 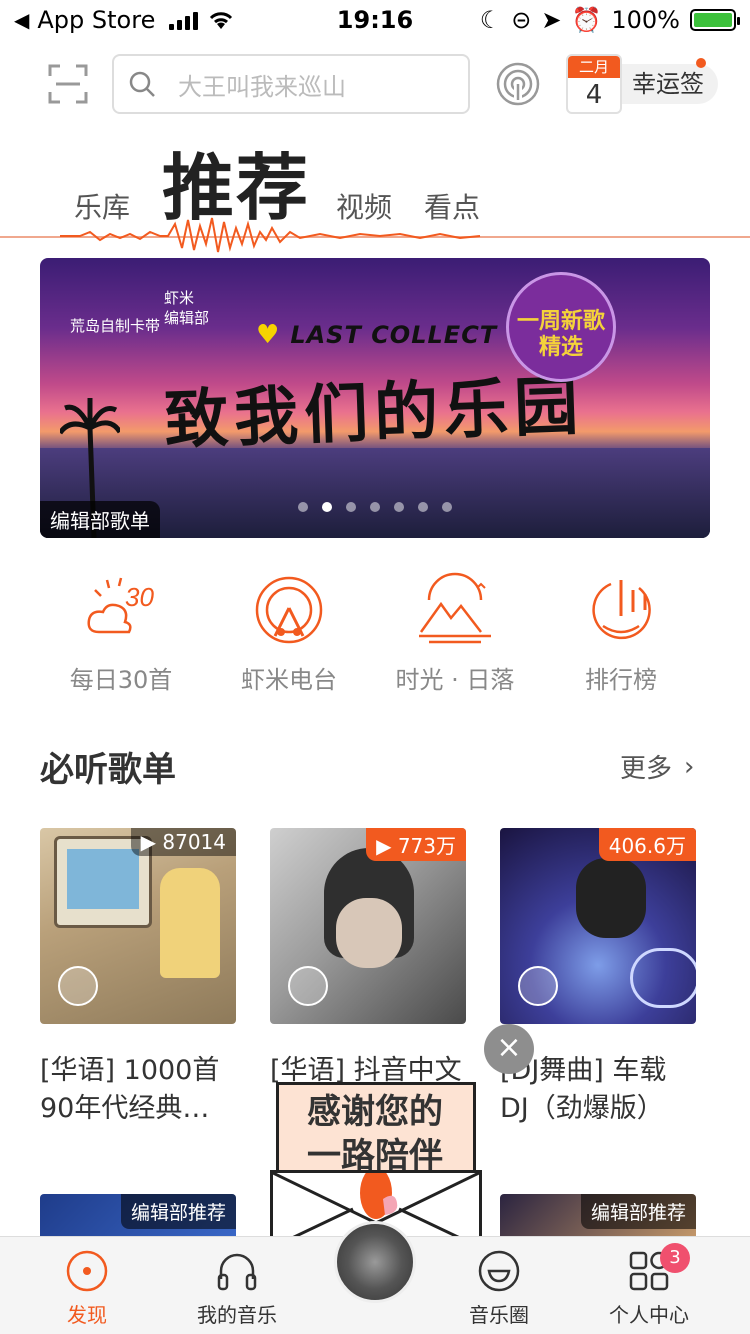 What do you see at coordinates (621, 610) in the screenshot?
I see `chart-rank-icon` at bounding box center [621, 610].